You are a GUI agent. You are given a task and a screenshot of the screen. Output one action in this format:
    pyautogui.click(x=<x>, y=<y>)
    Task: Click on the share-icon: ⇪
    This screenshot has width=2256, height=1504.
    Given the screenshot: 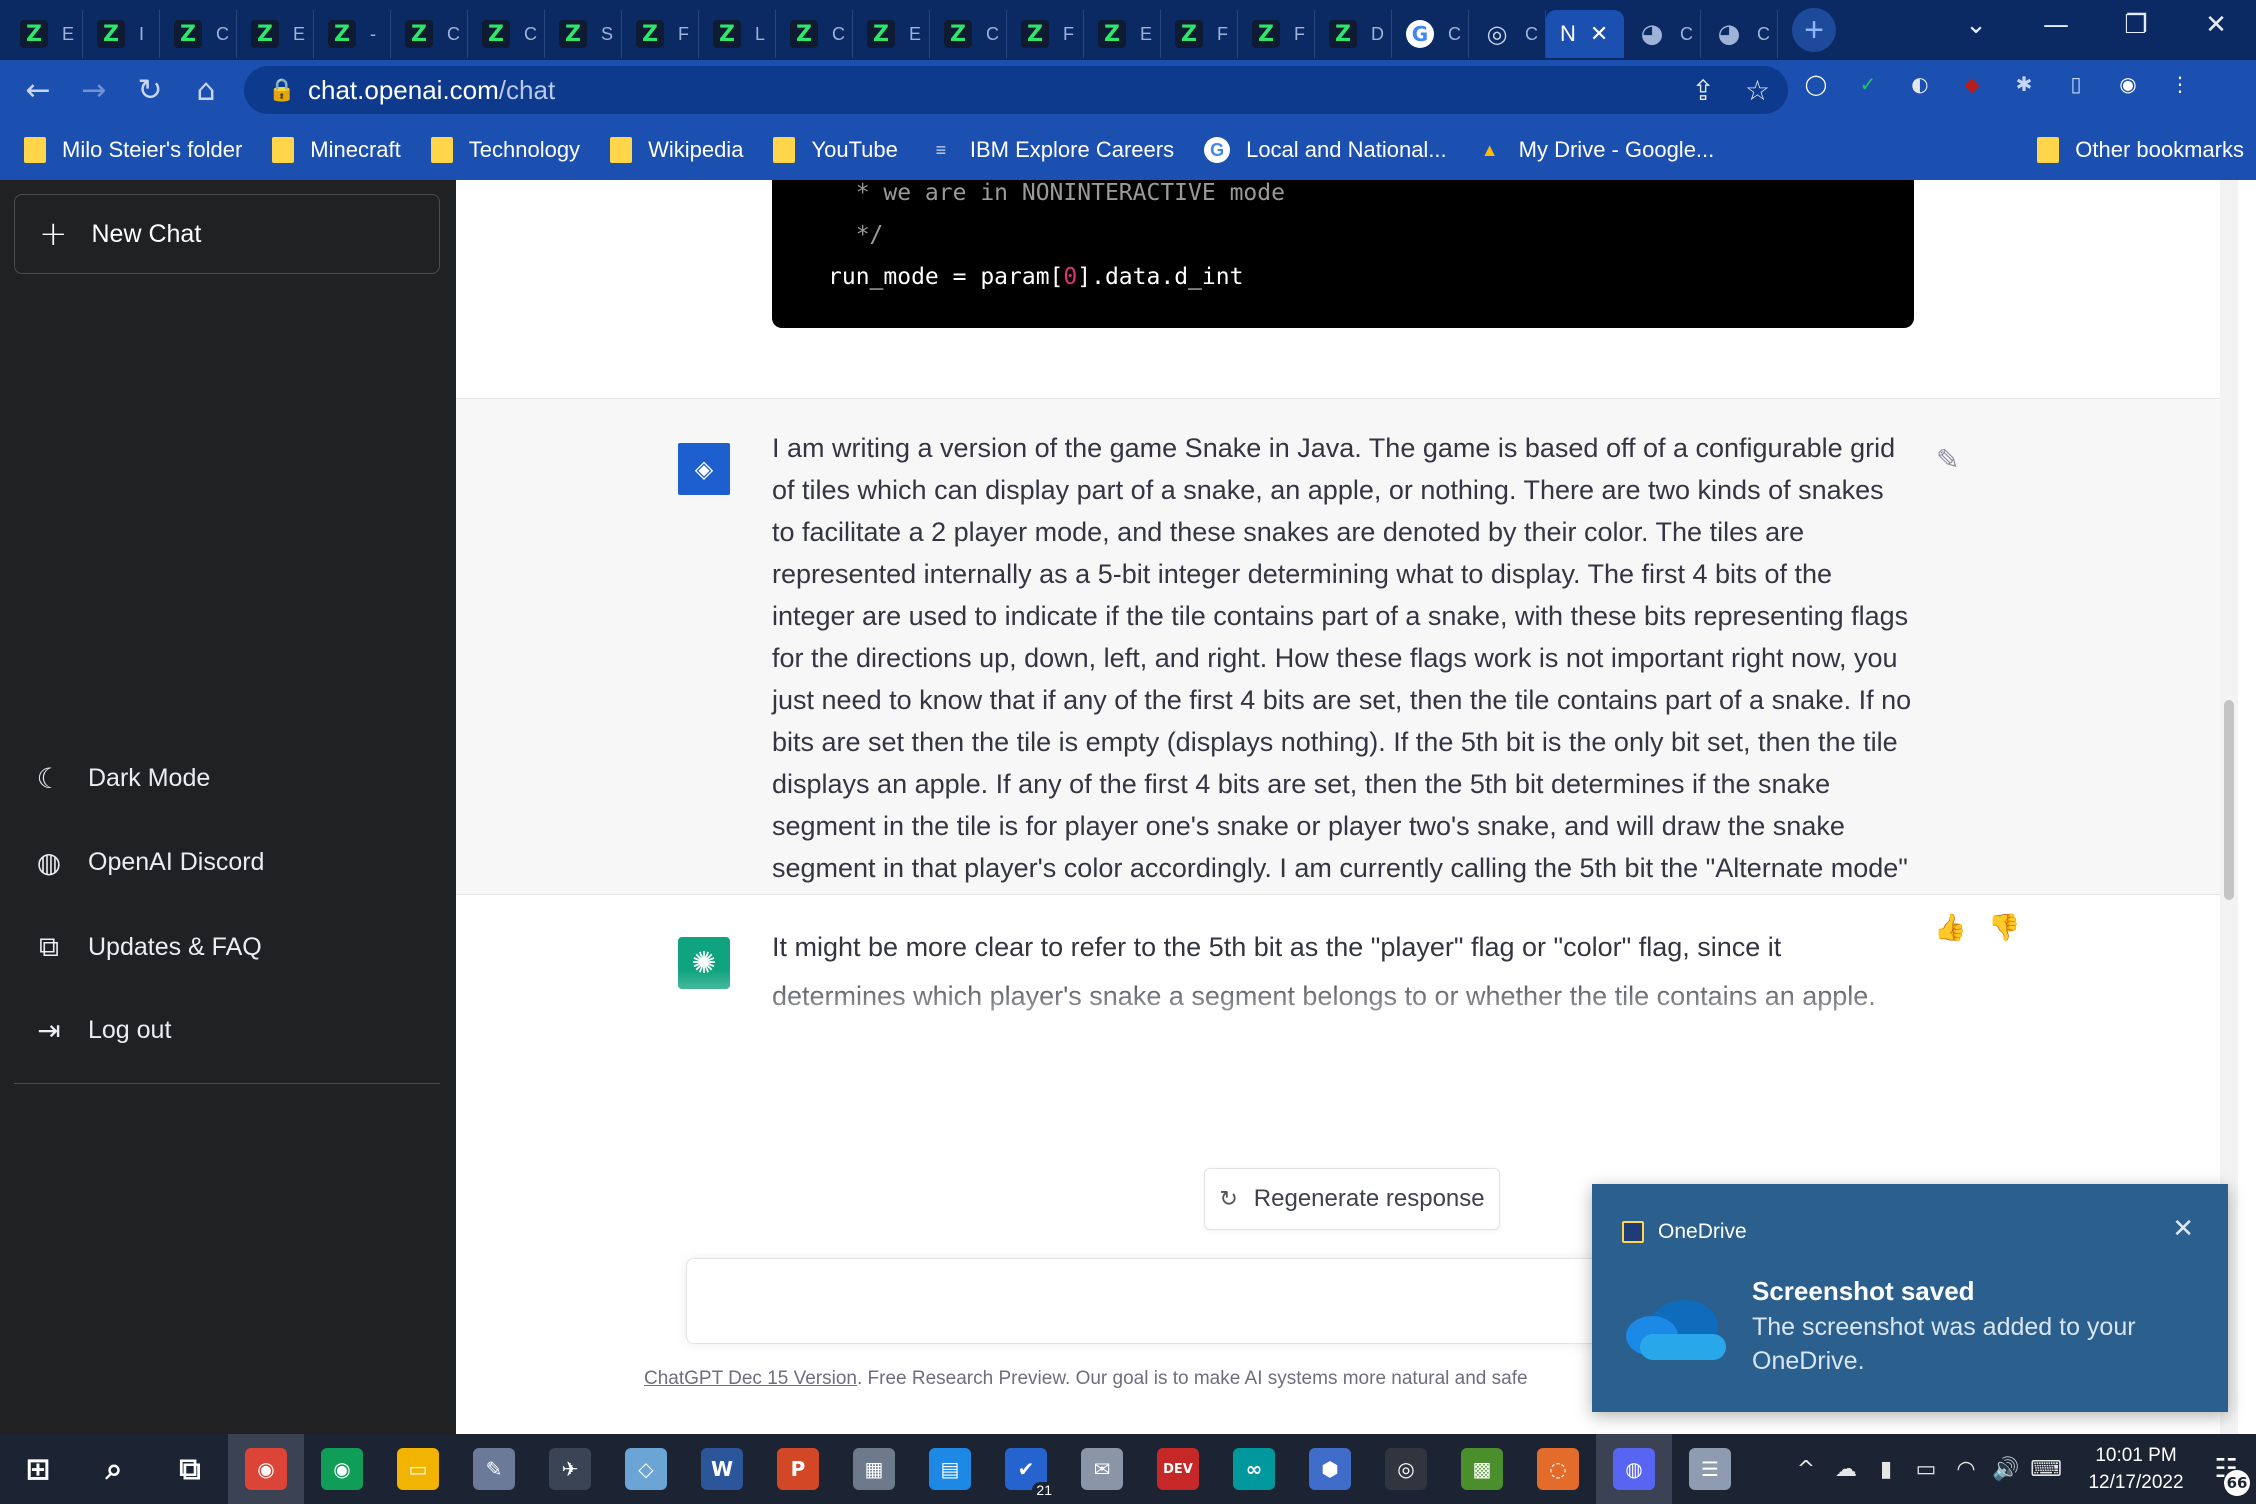 What is the action you would take?
    pyautogui.click(x=1702, y=90)
    